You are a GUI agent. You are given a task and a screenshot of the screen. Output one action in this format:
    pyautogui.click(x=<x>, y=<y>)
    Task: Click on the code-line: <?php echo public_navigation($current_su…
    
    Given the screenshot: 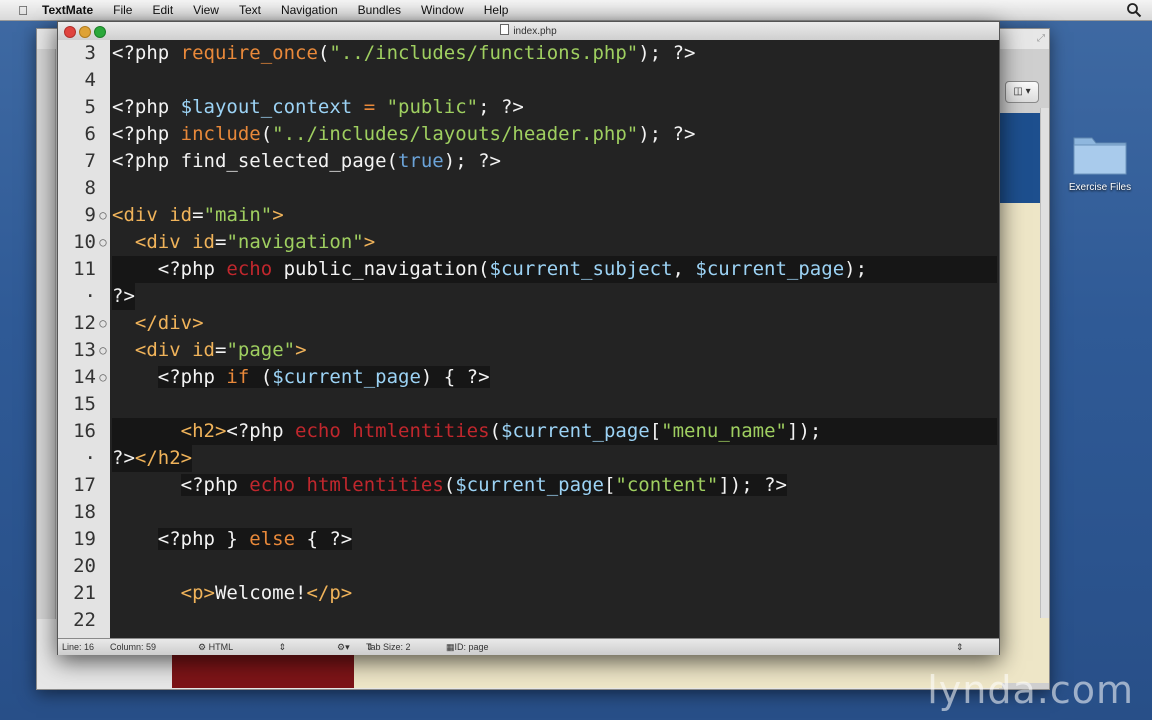 What is the action you would take?
    pyautogui.click(x=554, y=269)
    